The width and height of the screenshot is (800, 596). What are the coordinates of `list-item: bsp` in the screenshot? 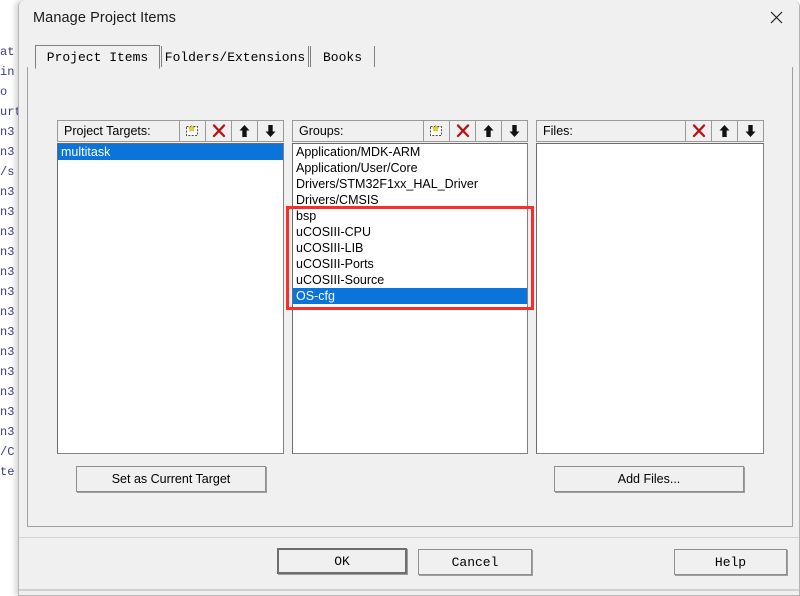 It's located at (410, 216).